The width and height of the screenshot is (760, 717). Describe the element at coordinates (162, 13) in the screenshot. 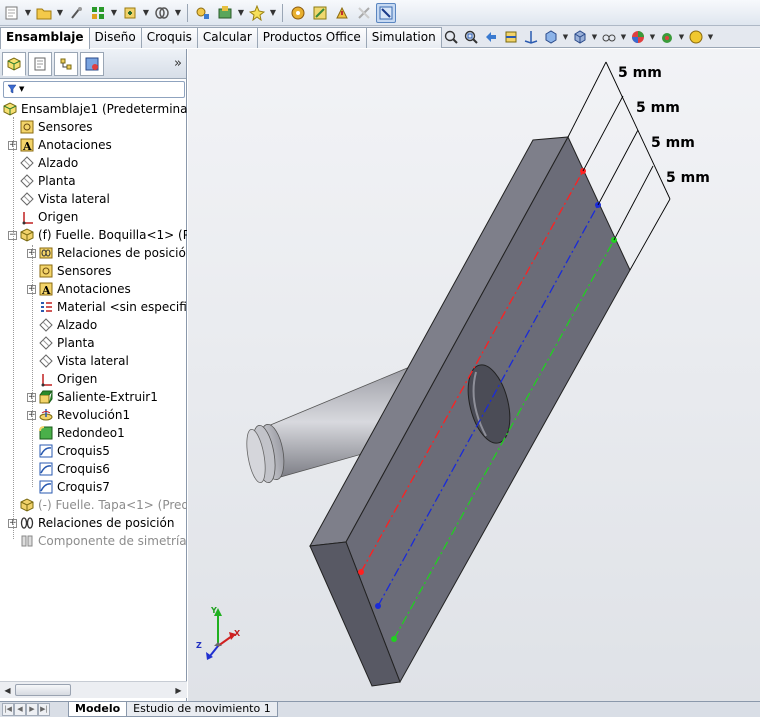

I see `mate-icon` at that location.